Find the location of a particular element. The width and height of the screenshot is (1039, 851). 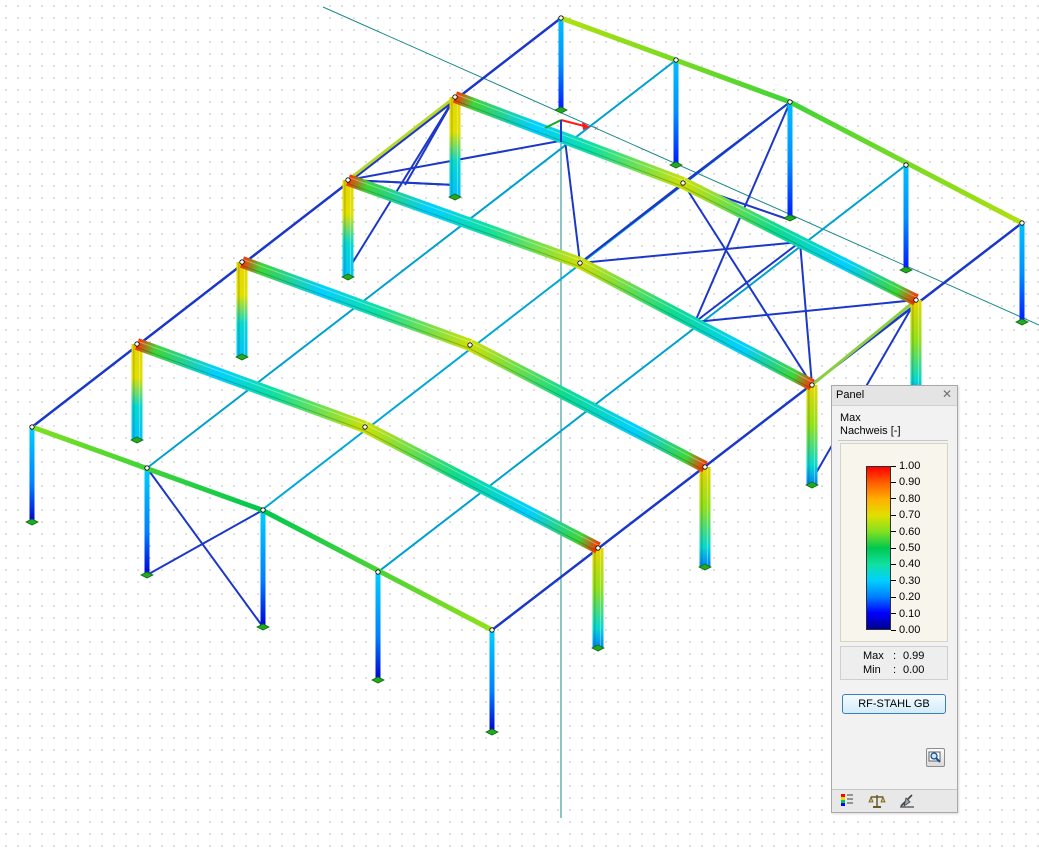

y-arrow is located at coordinates (553, 124).